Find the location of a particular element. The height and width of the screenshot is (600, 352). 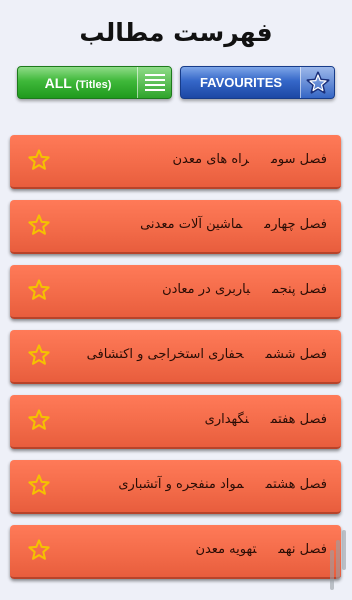

chapter-text: فصل پنجم باربری در معادن is located at coordinates (244, 289).